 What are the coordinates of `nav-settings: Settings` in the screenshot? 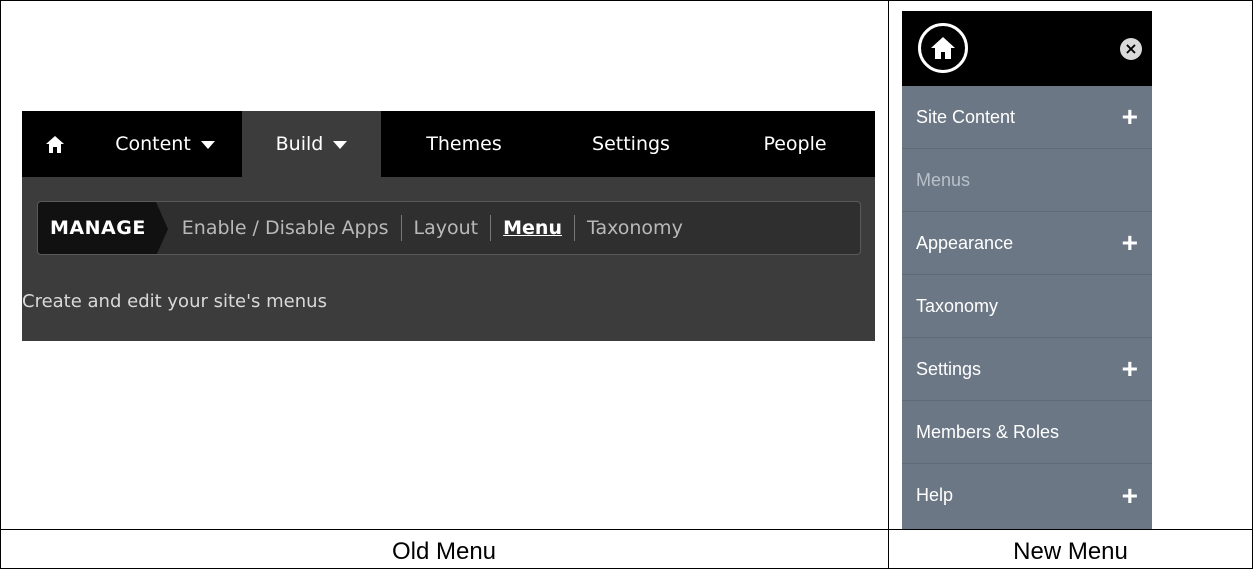 It's located at (631, 144).